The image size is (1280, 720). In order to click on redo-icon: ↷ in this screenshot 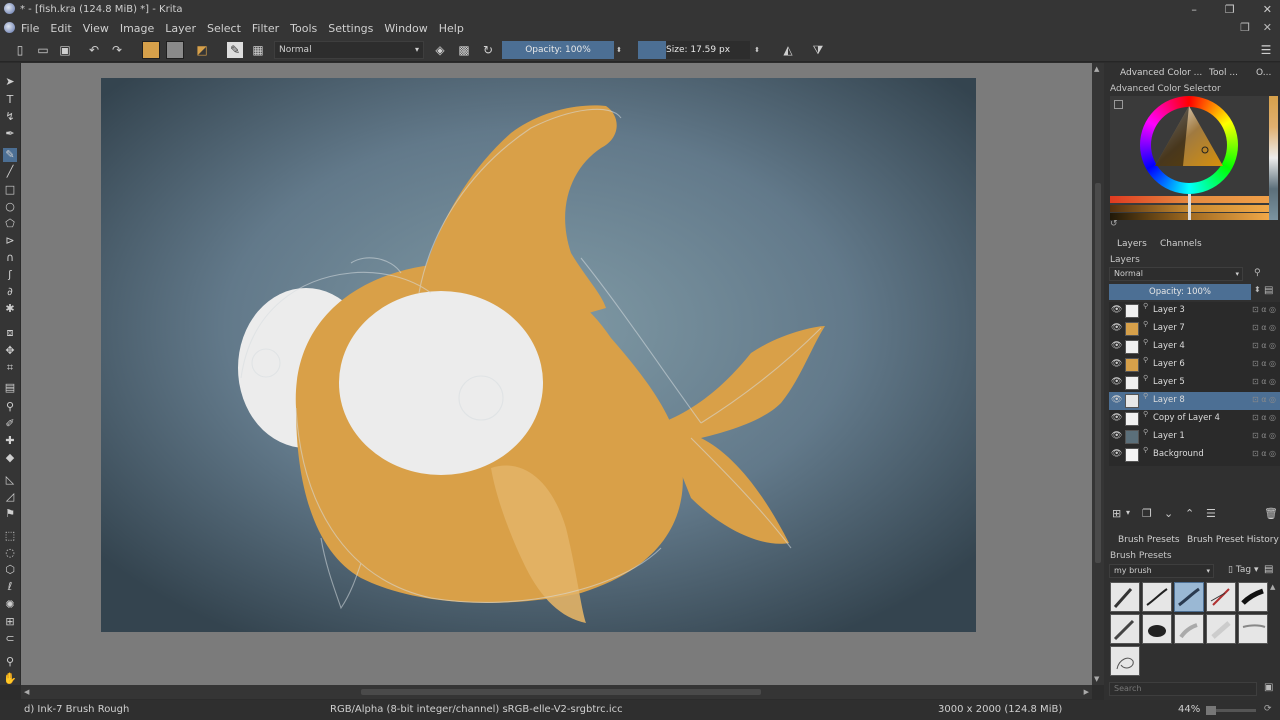, I will do `click(117, 50)`.